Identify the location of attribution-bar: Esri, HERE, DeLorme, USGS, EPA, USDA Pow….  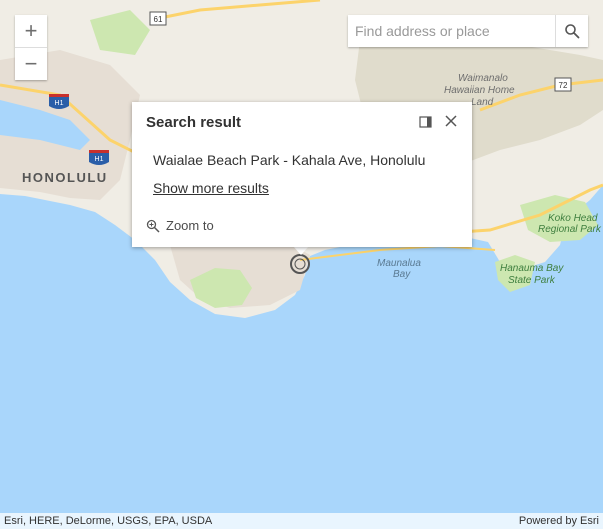
(301, 521).